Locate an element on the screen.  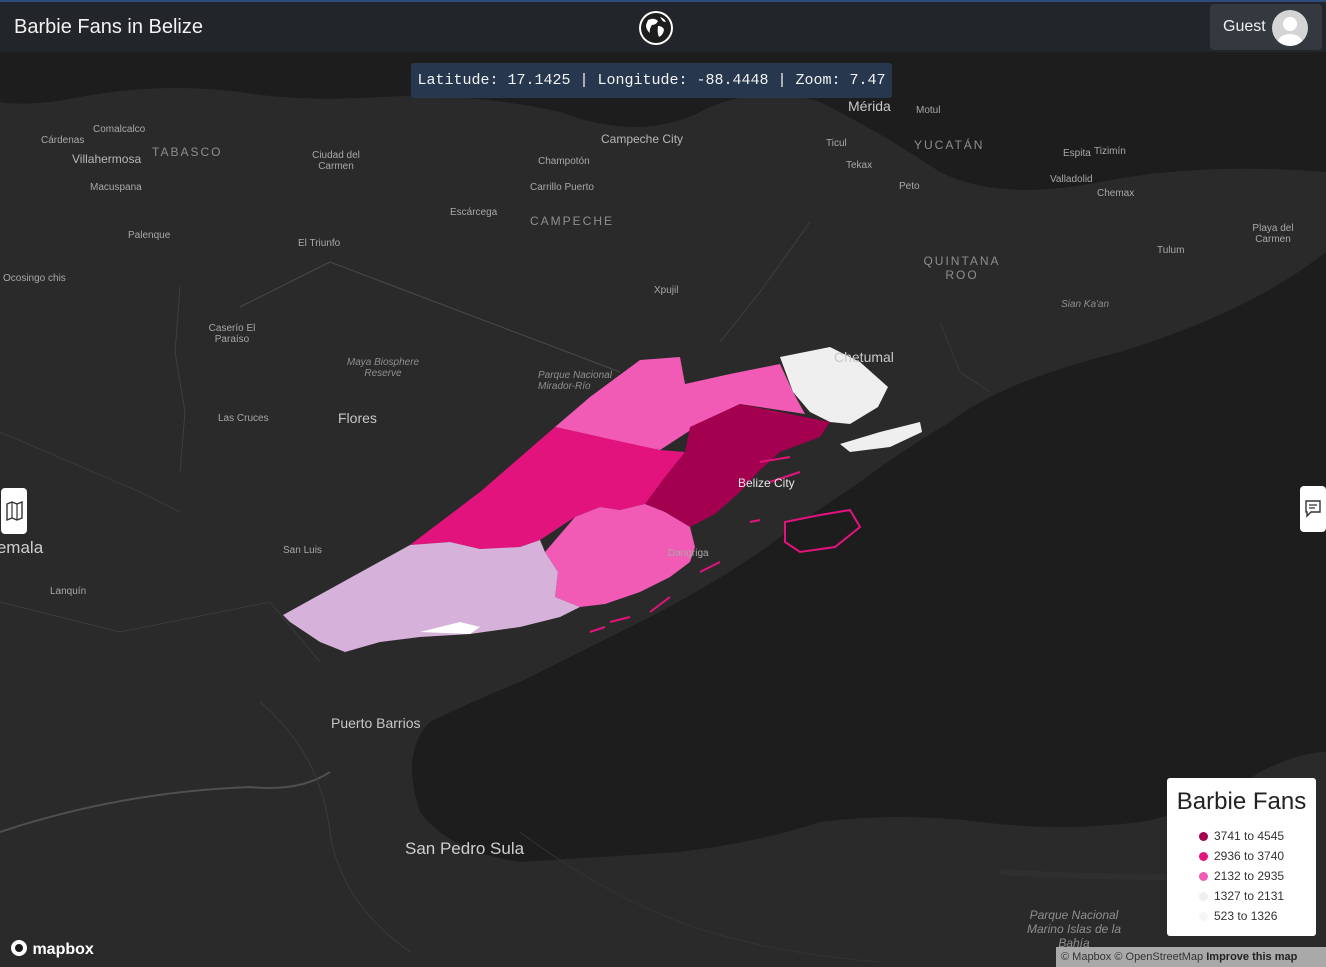
label-tizimin: Tizimín is located at coordinates (1110, 151).